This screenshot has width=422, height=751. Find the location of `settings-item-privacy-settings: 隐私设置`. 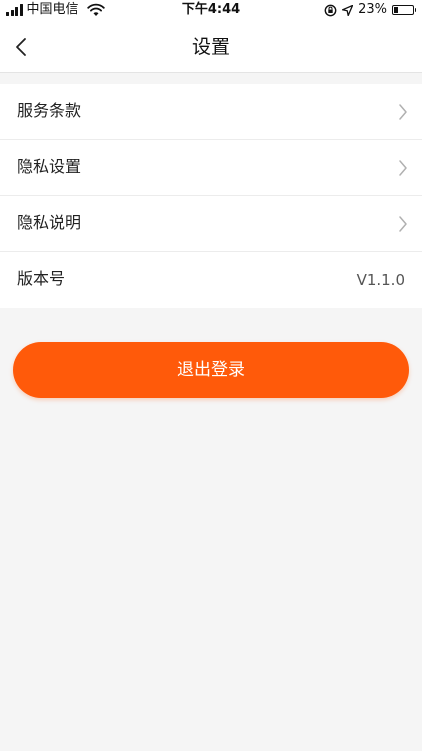

settings-item-privacy-settings: 隐私设置 is located at coordinates (211, 168).